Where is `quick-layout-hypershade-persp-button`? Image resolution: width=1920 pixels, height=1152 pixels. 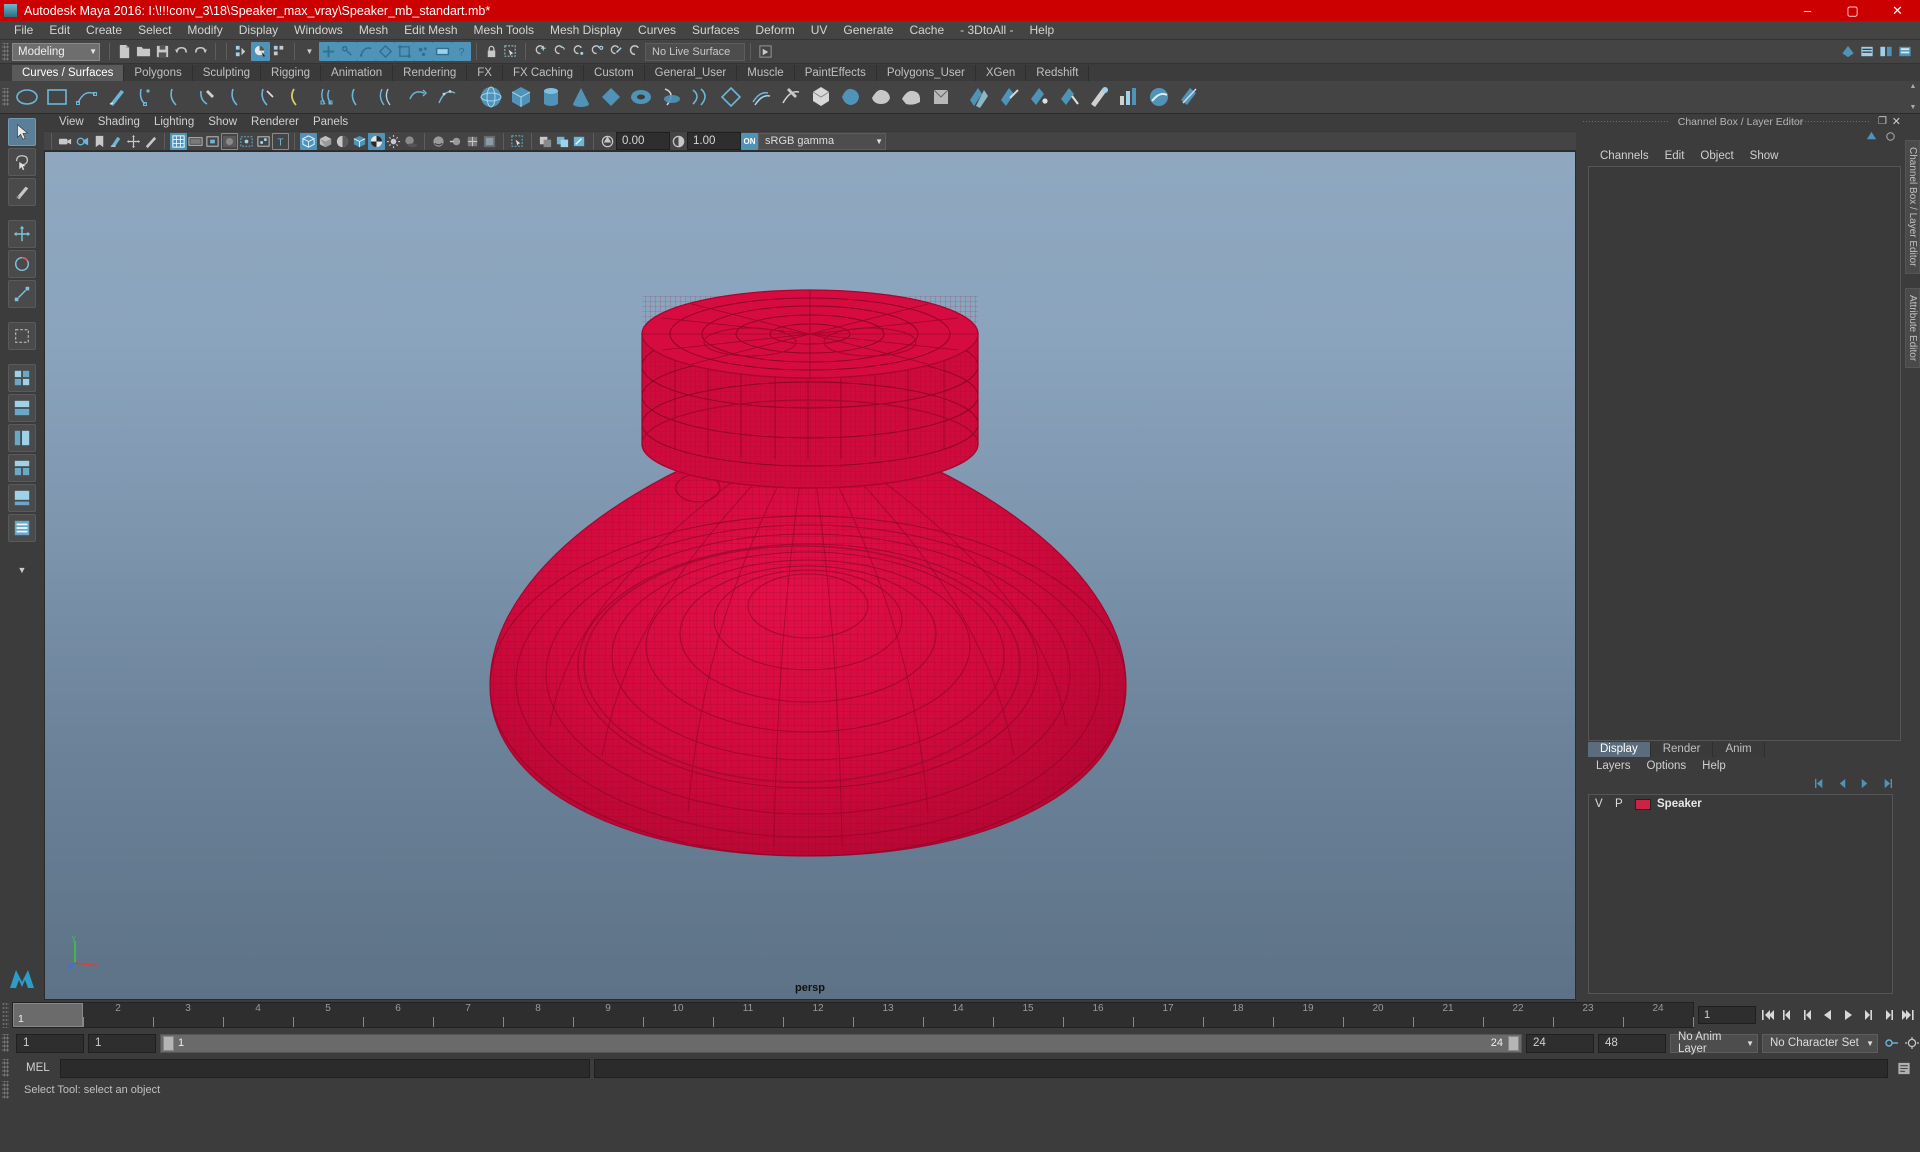
quick-layout-hypershade-persp-button is located at coordinates (22, 468).